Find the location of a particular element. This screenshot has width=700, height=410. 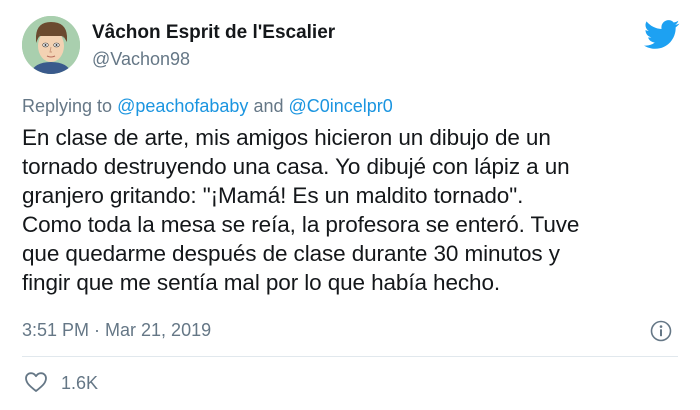

info-icon is located at coordinates (661, 331).